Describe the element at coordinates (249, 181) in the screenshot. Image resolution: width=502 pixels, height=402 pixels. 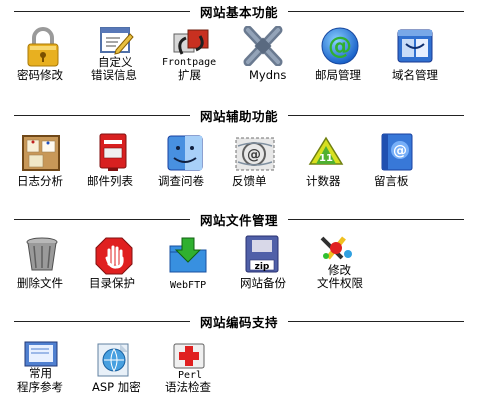
I see `feedback-form-label: 反馈单` at that location.